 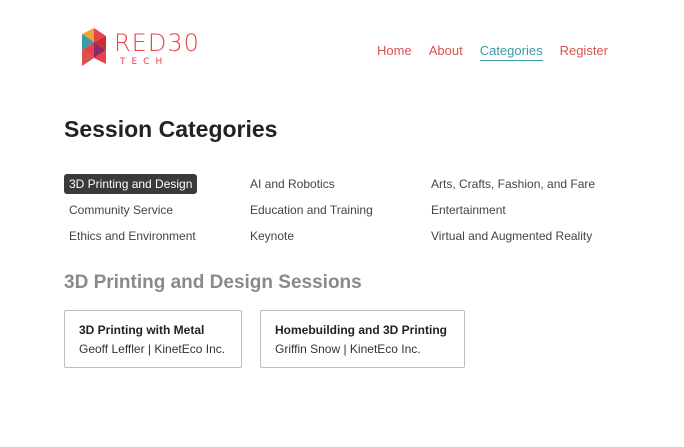 What do you see at coordinates (213, 282) in the screenshot?
I see `section-title: 3D Printing and Design Sessions` at bounding box center [213, 282].